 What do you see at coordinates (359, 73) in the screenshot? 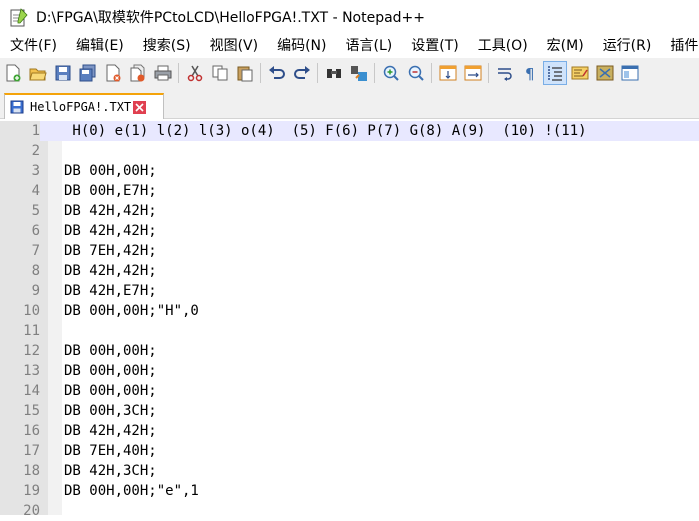
I see `replace-icon` at bounding box center [359, 73].